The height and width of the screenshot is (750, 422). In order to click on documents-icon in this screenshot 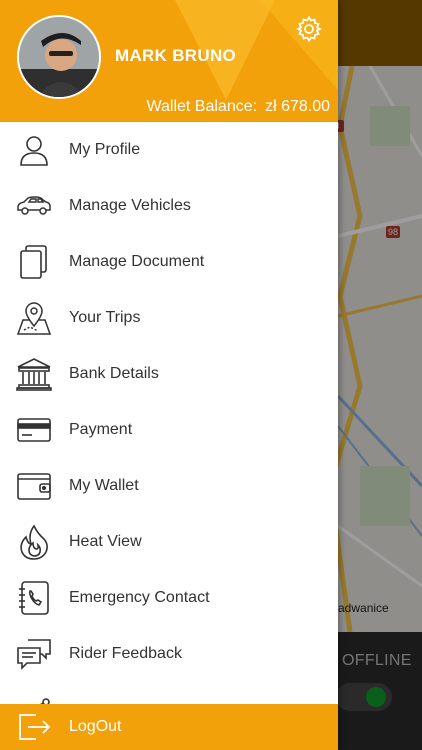, I will do `click(34, 262)`.